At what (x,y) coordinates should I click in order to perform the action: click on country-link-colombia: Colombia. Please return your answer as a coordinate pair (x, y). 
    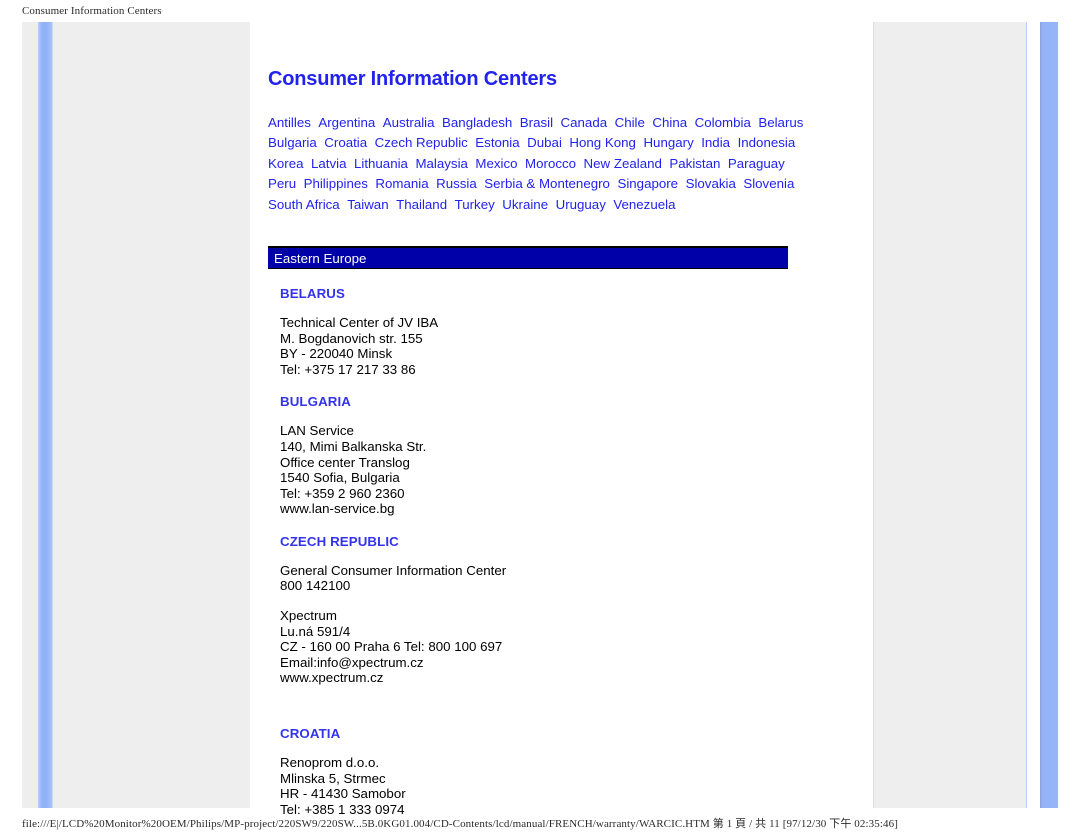
    Looking at the image, I should click on (723, 123).